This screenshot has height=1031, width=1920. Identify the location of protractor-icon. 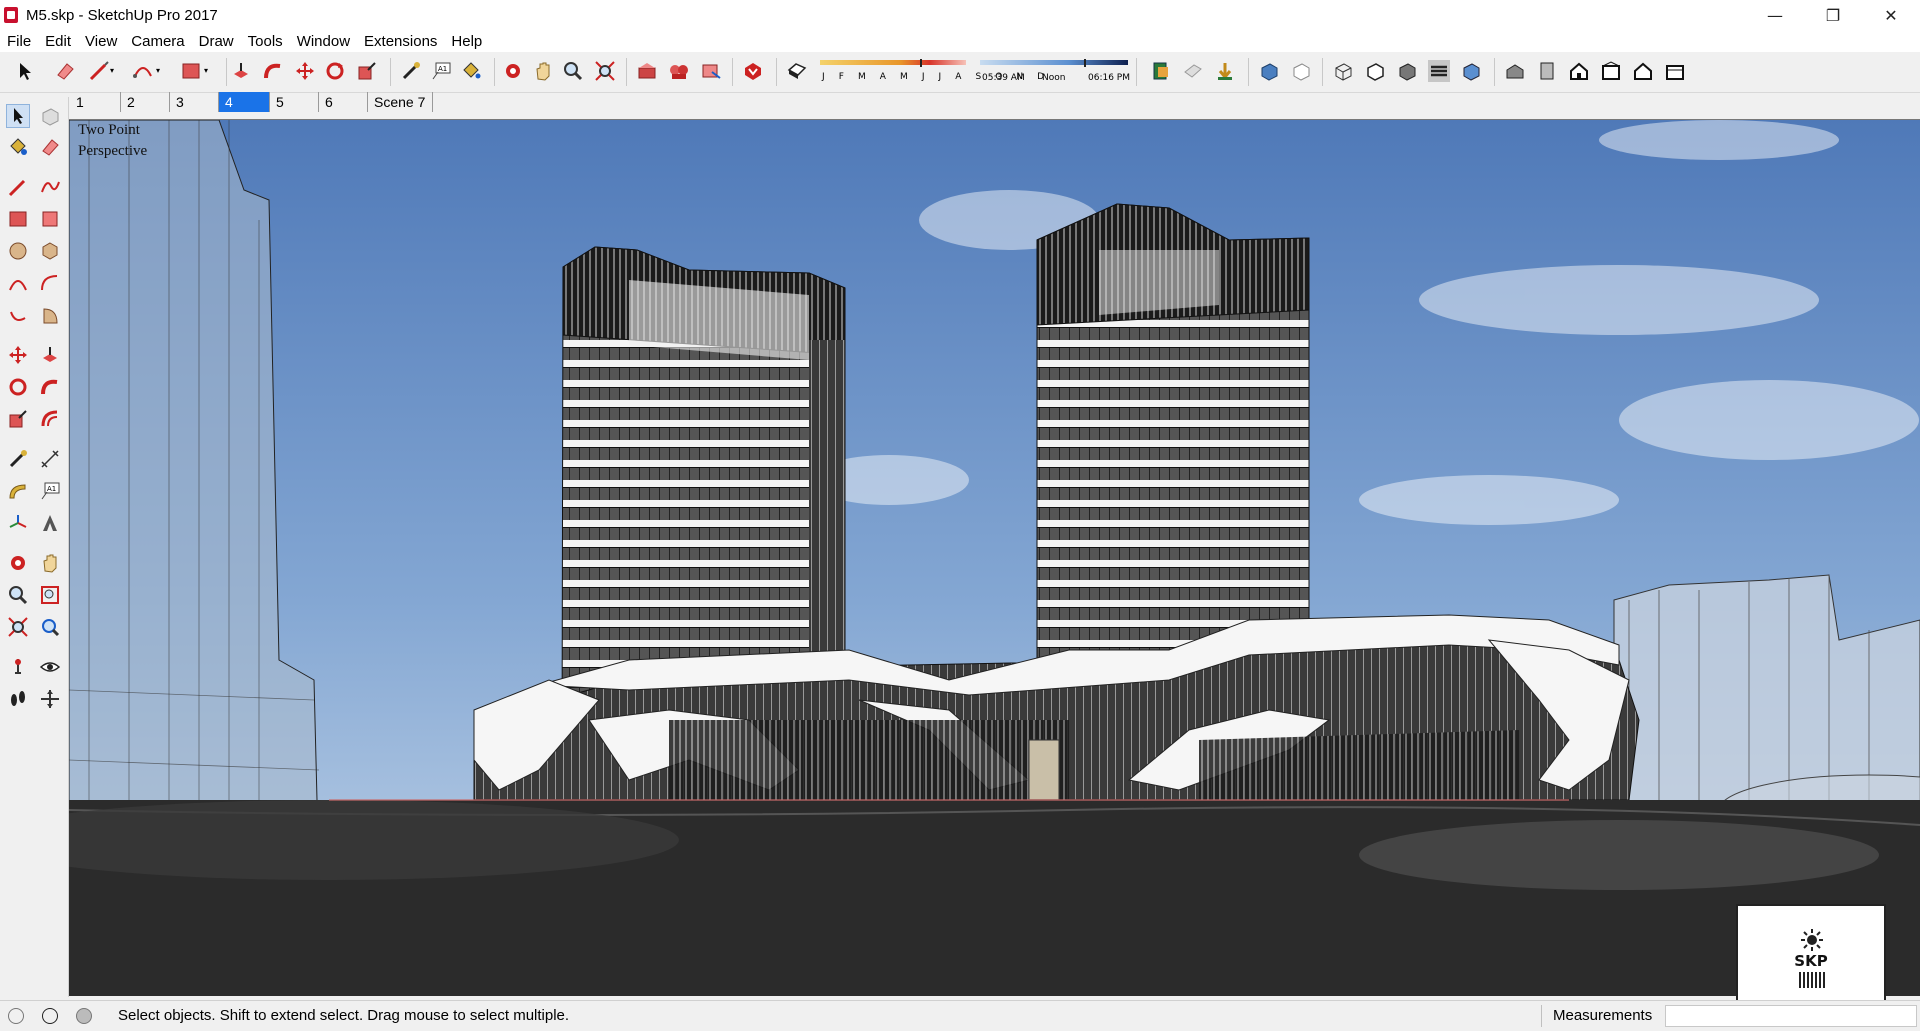
(18, 491).